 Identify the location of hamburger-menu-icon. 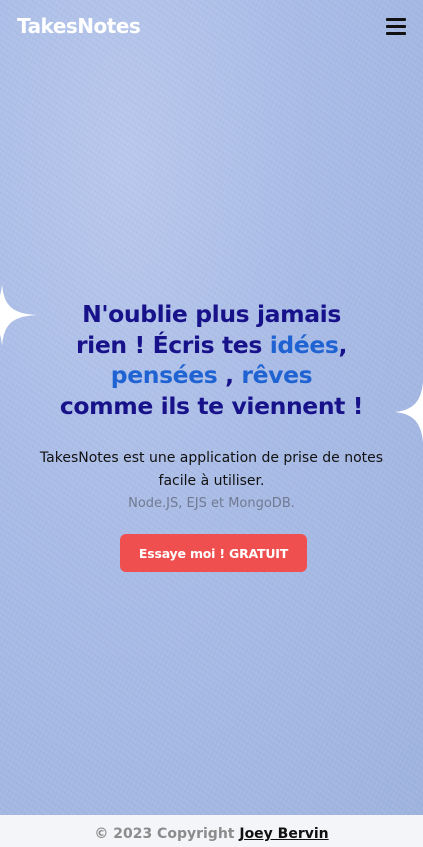
(396, 26).